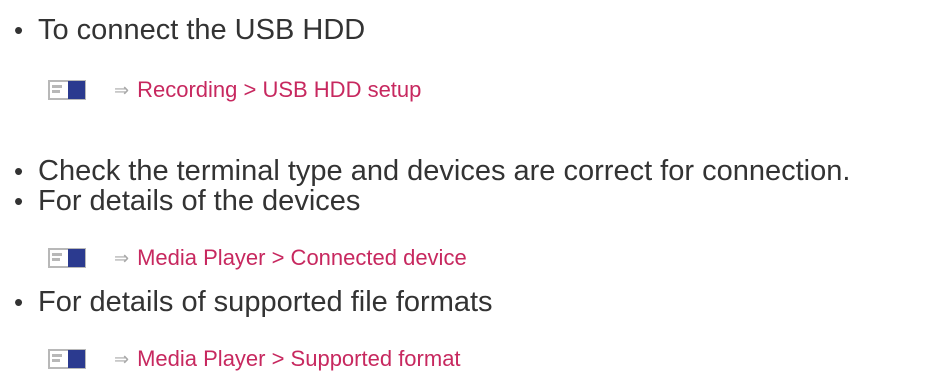  I want to click on menu-link-row: ⇒ Media Player > Supported format, so click(254, 359).